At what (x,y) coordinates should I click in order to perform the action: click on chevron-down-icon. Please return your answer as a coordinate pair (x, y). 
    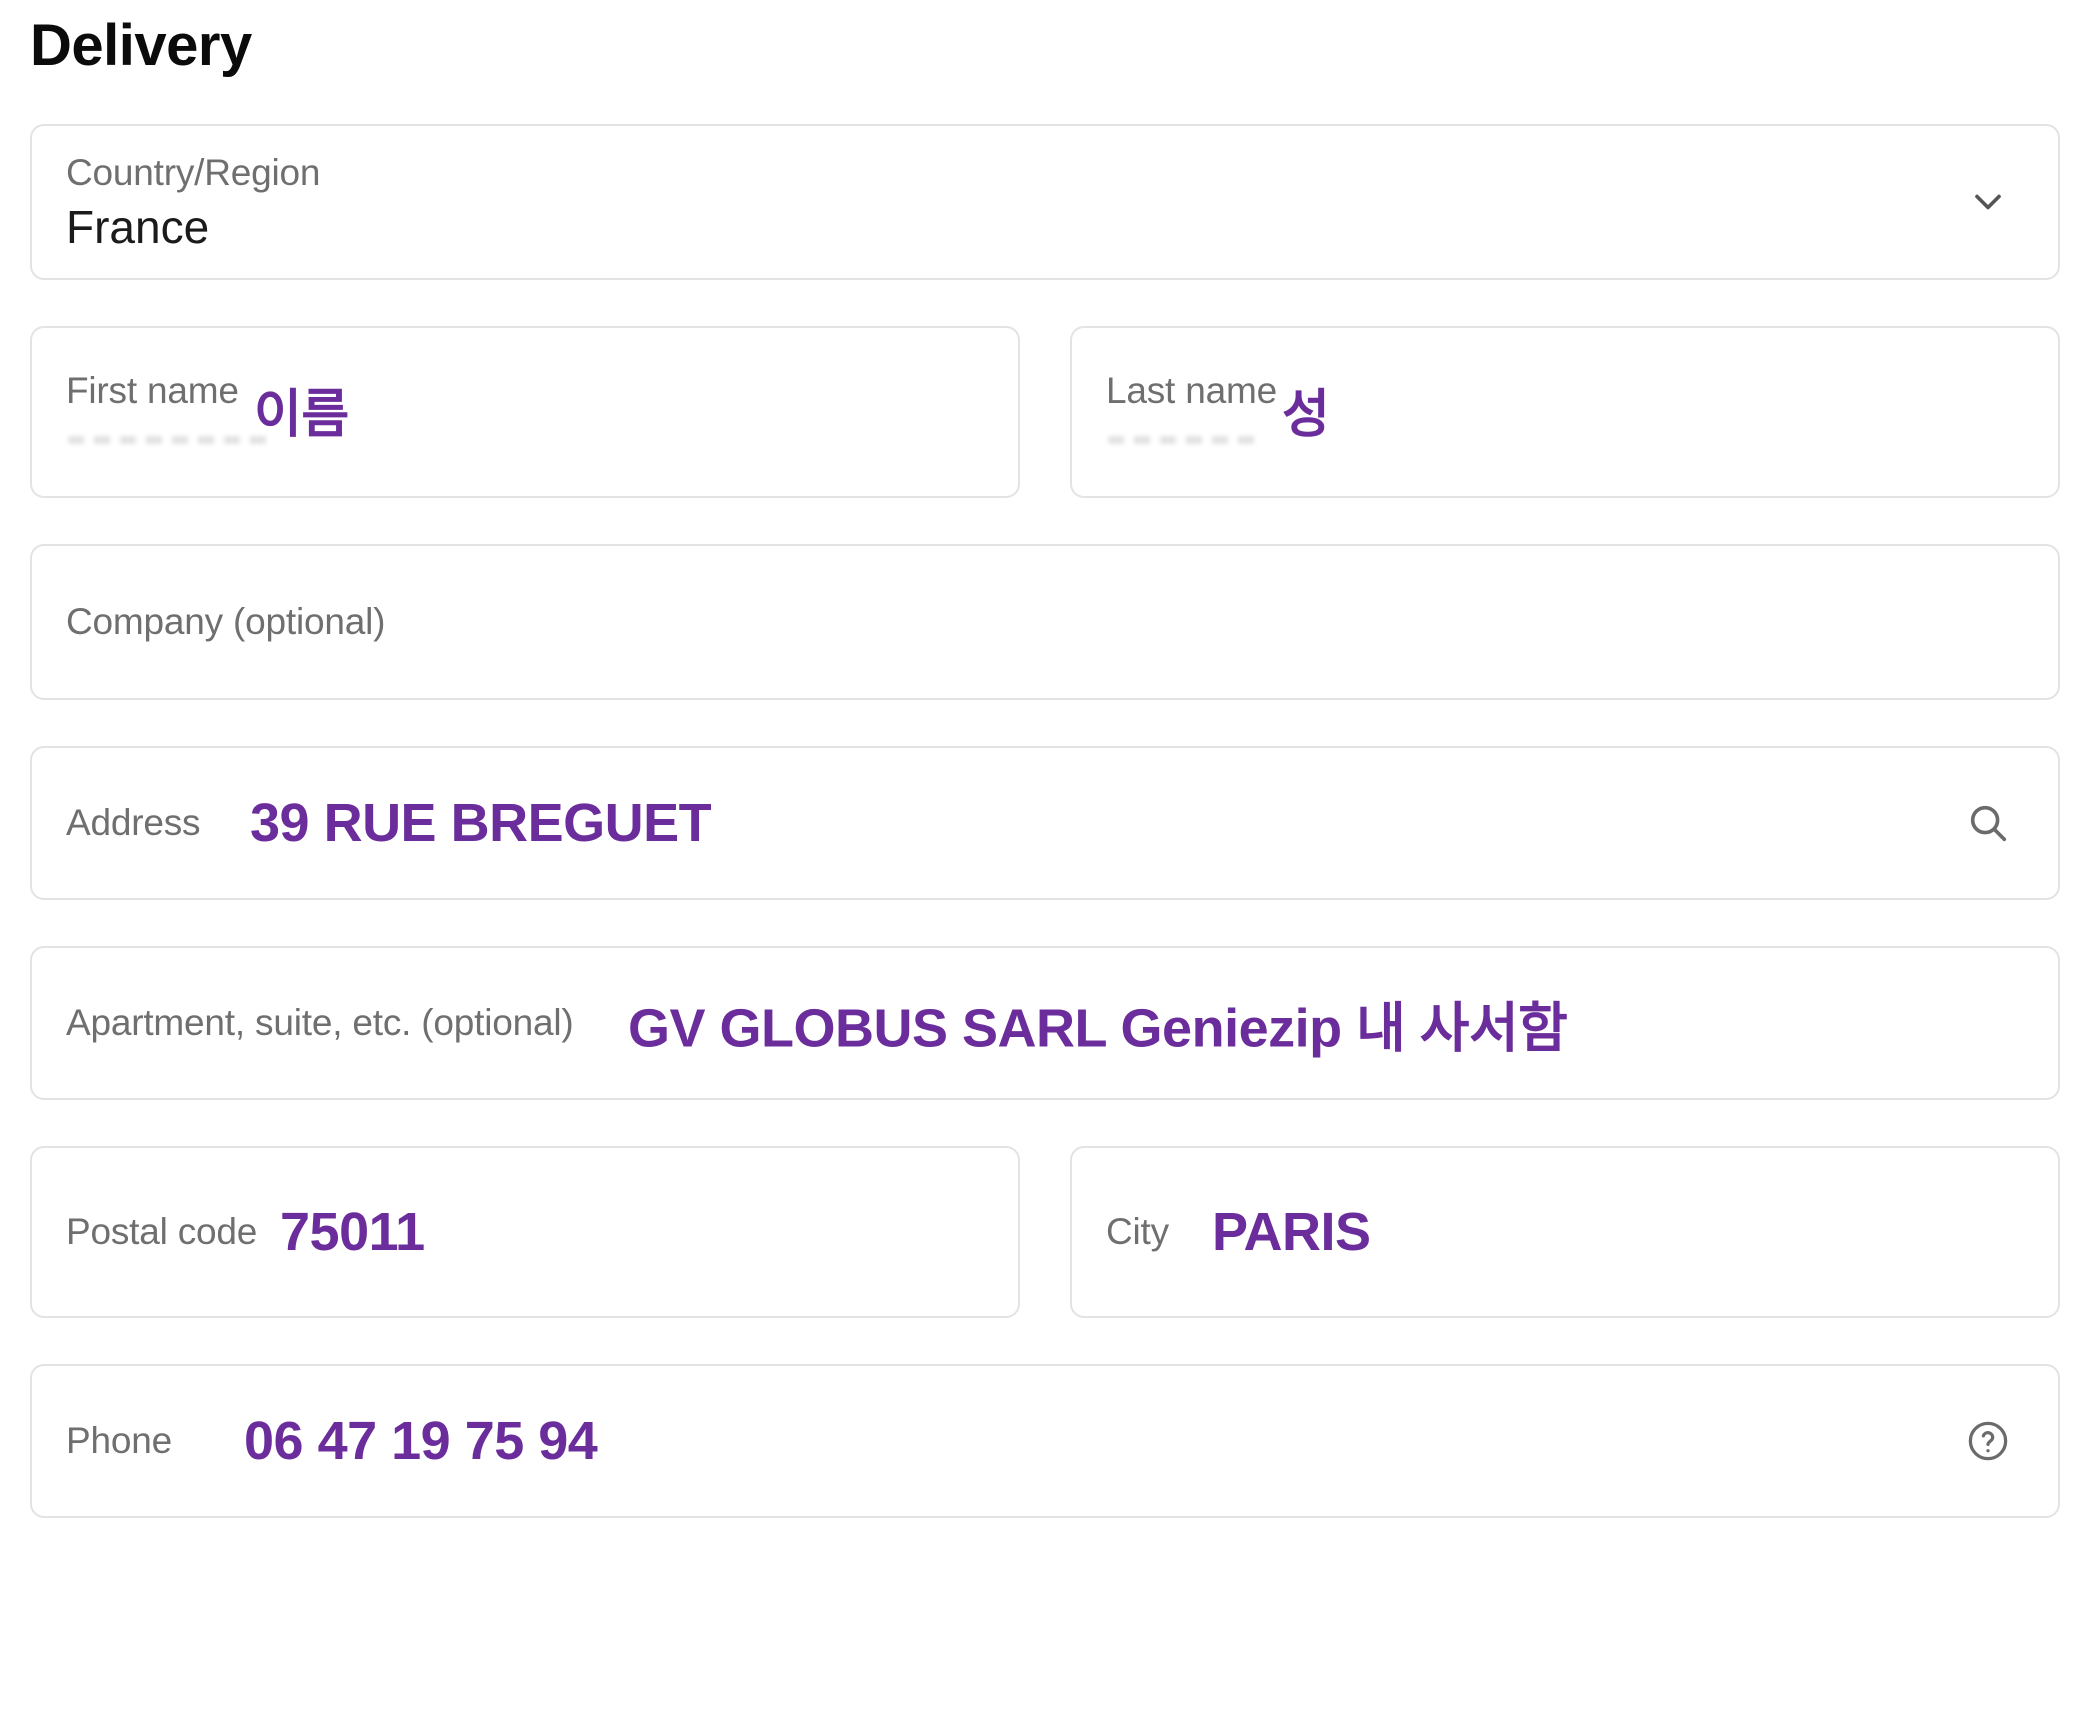
    Looking at the image, I should click on (1988, 202).